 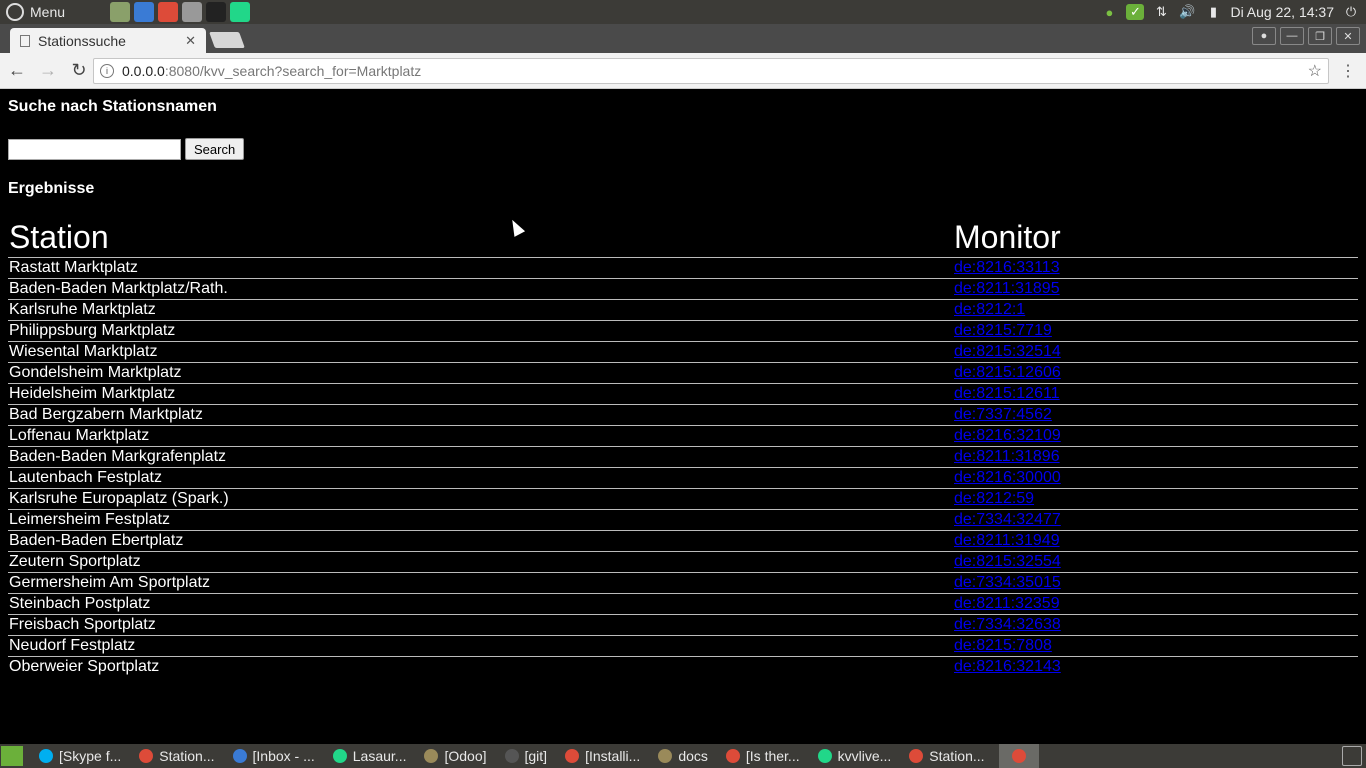 What do you see at coordinates (1007, 393) in the screenshot?
I see `monitor-link: de:8215:12611` at bounding box center [1007, 393].